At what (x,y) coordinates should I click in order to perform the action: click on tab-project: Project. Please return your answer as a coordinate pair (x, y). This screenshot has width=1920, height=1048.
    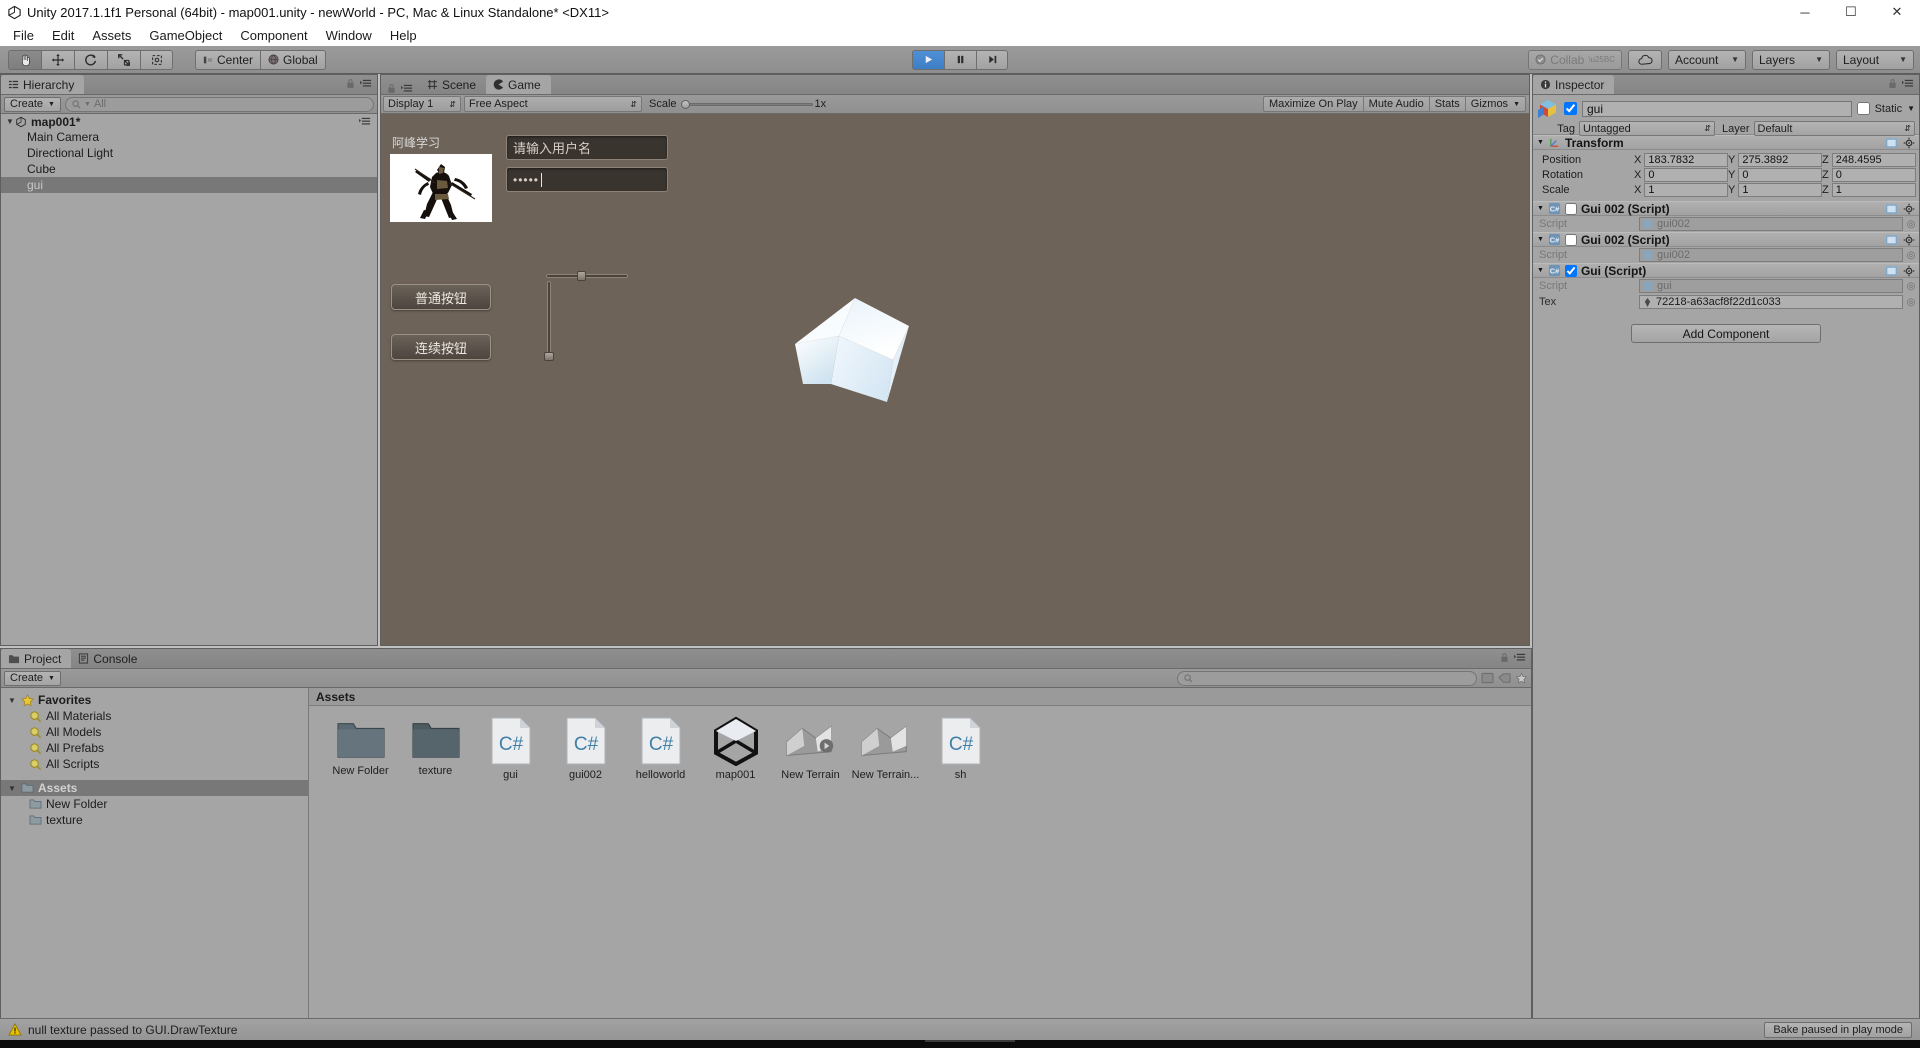
    Looking at the image, I should click on (36, 658).